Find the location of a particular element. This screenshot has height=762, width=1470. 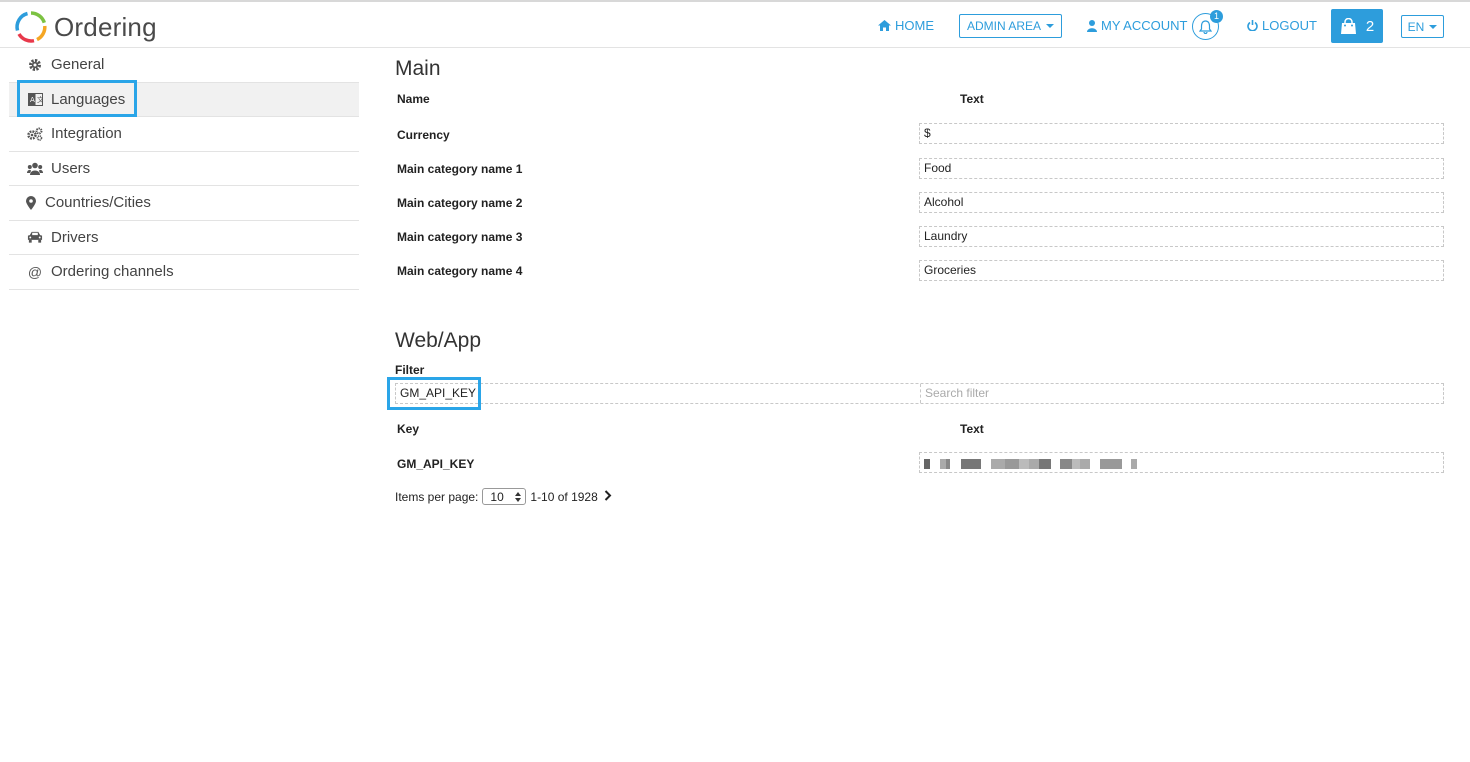

row-label: Main category name 4 is located at coordinates (460, 271).